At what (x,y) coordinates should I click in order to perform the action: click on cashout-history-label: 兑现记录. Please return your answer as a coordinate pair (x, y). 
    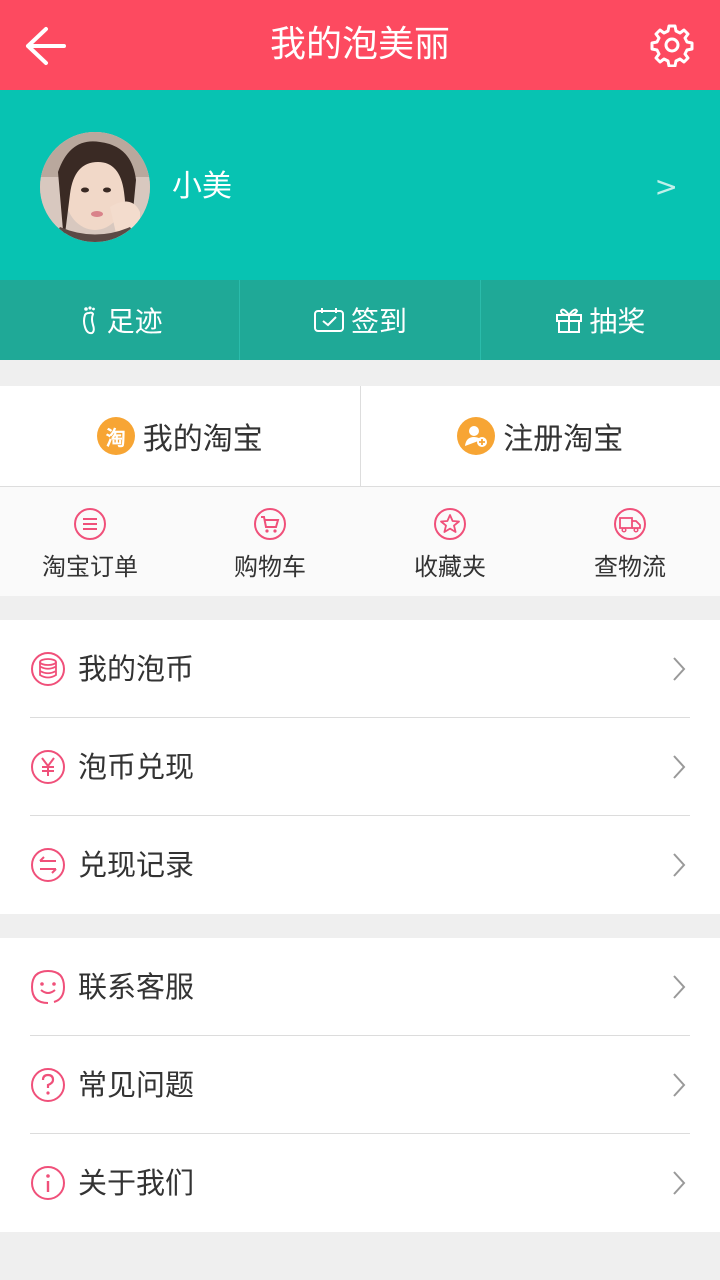
    Looking at the image, I should click on (136, 865).